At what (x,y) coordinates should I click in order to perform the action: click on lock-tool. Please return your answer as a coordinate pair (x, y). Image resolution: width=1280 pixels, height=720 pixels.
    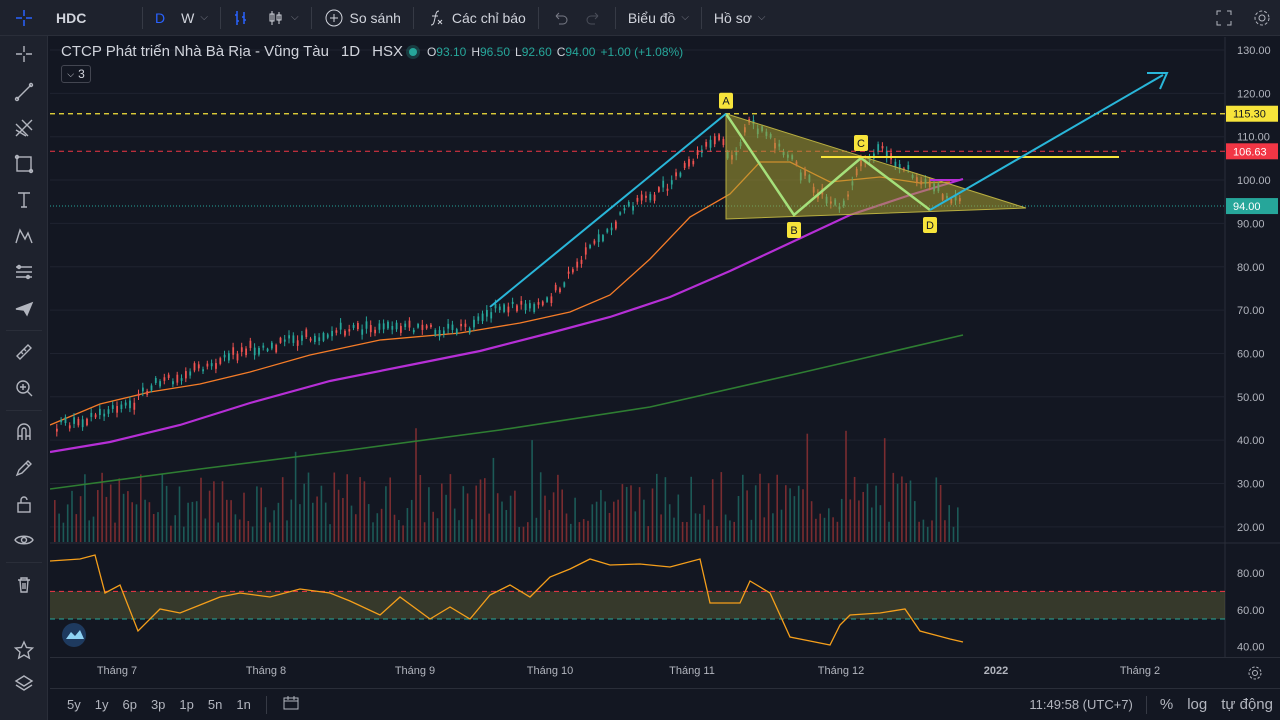
    Looking at the image, I should click on (24, 504).